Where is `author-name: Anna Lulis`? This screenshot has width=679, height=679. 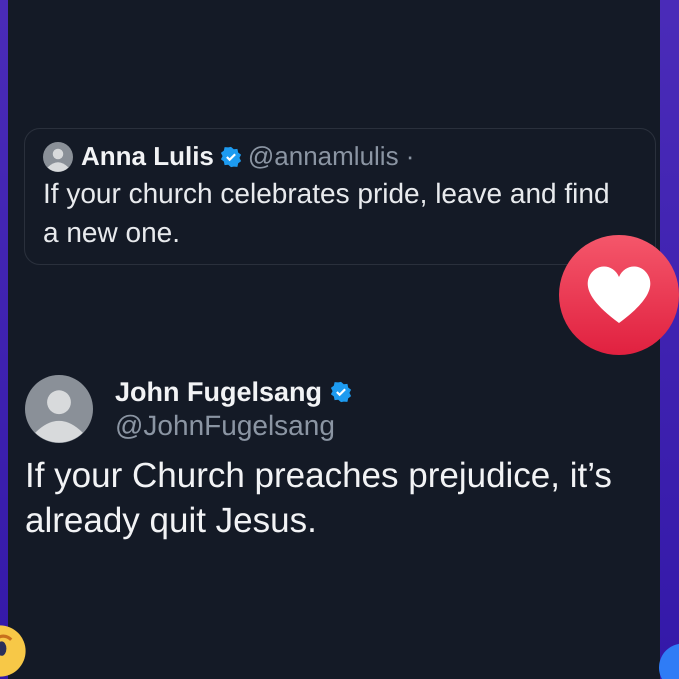
author-name: Anna Lulis is located at coordinates (147, 156).